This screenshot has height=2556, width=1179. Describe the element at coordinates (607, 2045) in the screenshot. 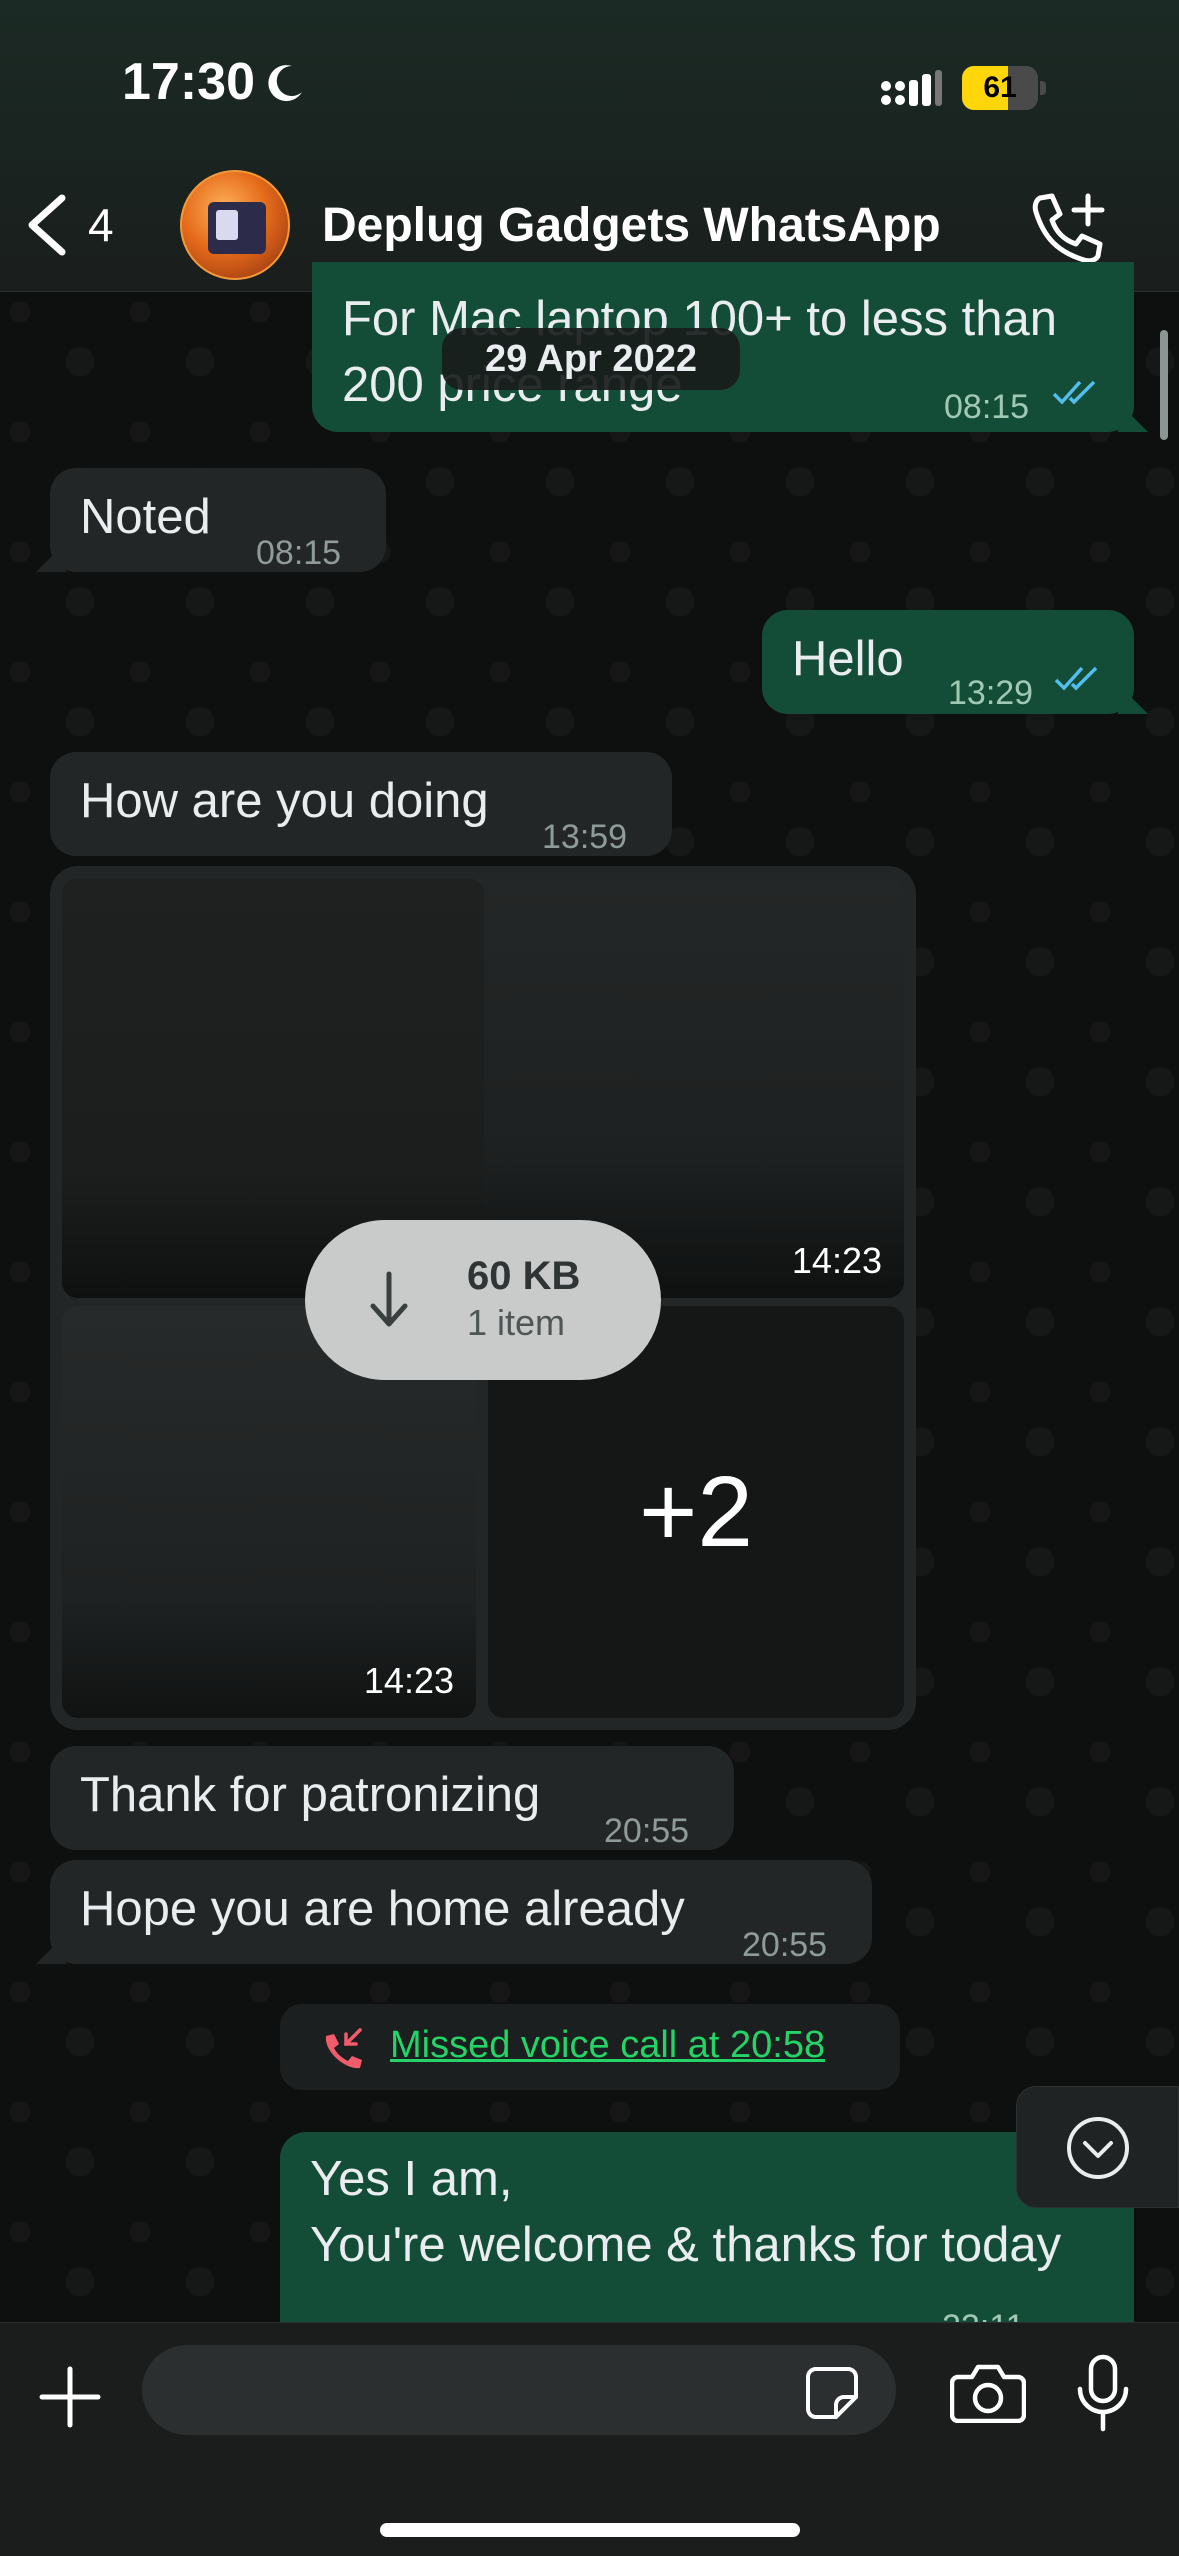

I see `missed-call-text: Missed voice call at 20:58` at that location.